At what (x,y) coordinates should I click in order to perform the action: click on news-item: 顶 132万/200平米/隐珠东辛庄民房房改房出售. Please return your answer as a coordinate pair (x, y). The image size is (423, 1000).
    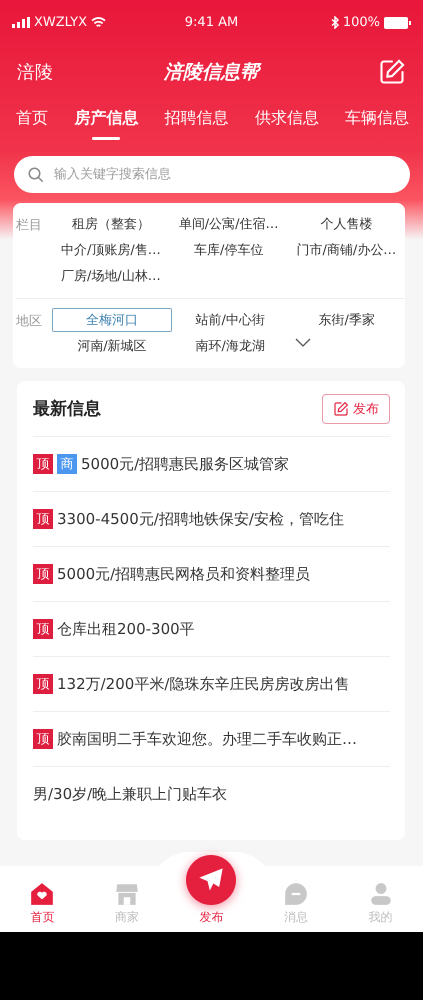
    Looking at the image, I should click on (211, 684).